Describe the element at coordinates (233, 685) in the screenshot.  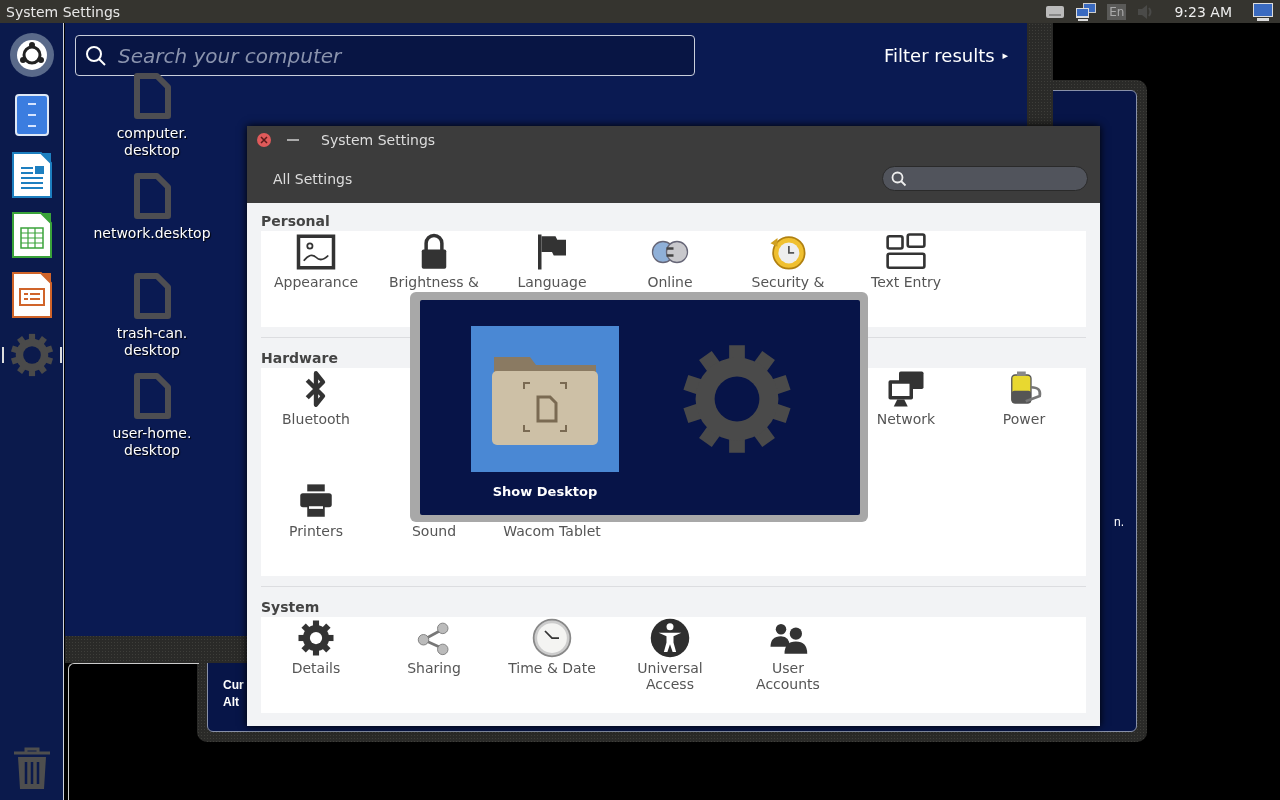
I see `window-text: Cur` at that location.